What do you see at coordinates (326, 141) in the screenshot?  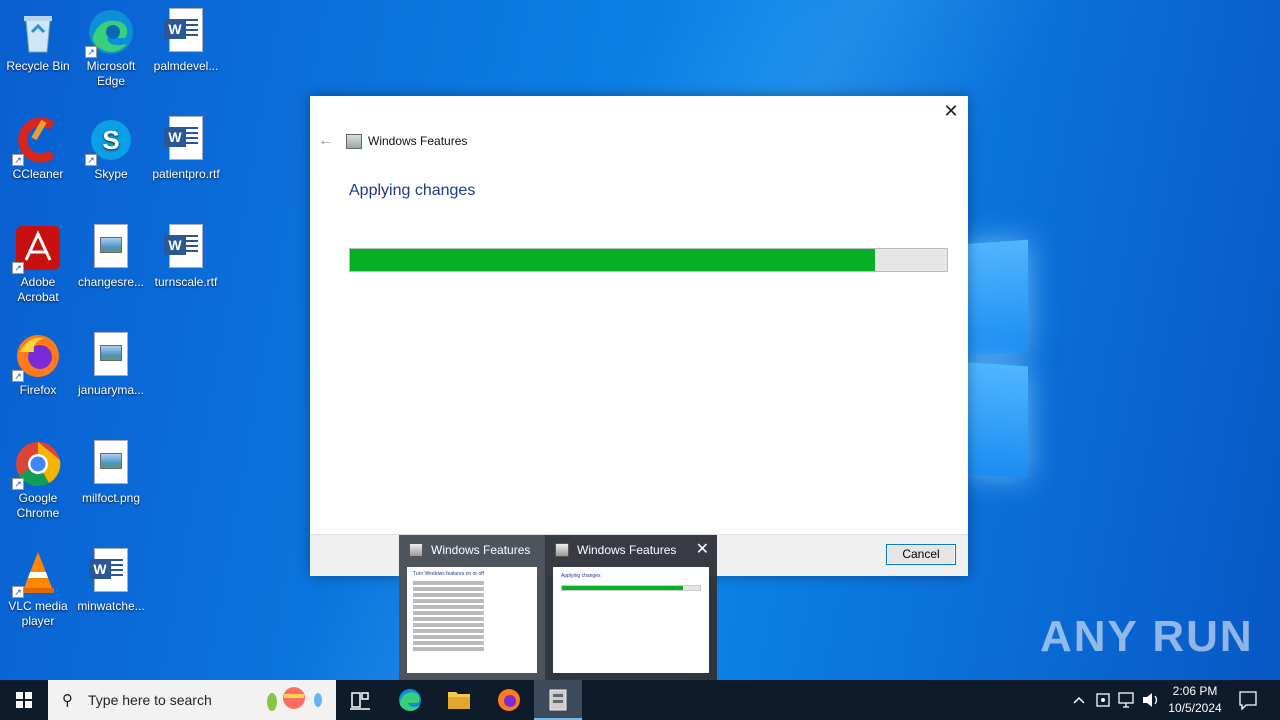 I see `back-arrow-icon: ←` at bounding box center [326, 141].